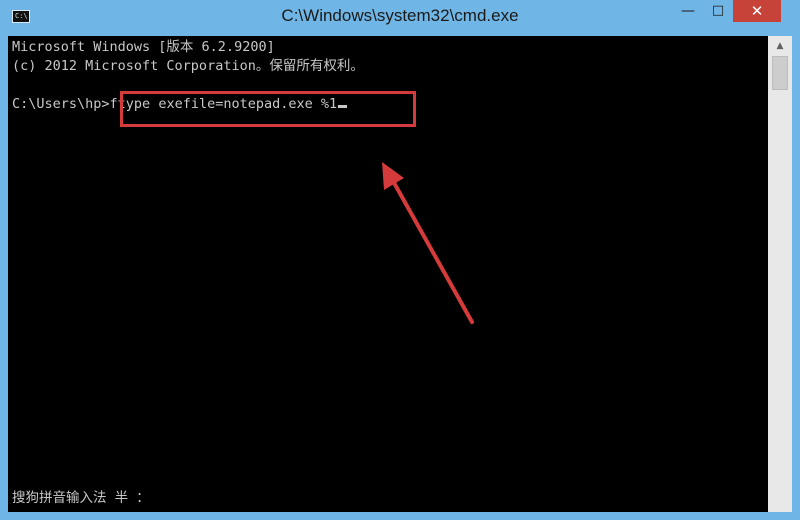 The width and height of the screenshot is (800, 520). What do you see at coordinates (780, 73) in the screenshot?
I see `scroll-thumb` at bounding box center [780, 73].